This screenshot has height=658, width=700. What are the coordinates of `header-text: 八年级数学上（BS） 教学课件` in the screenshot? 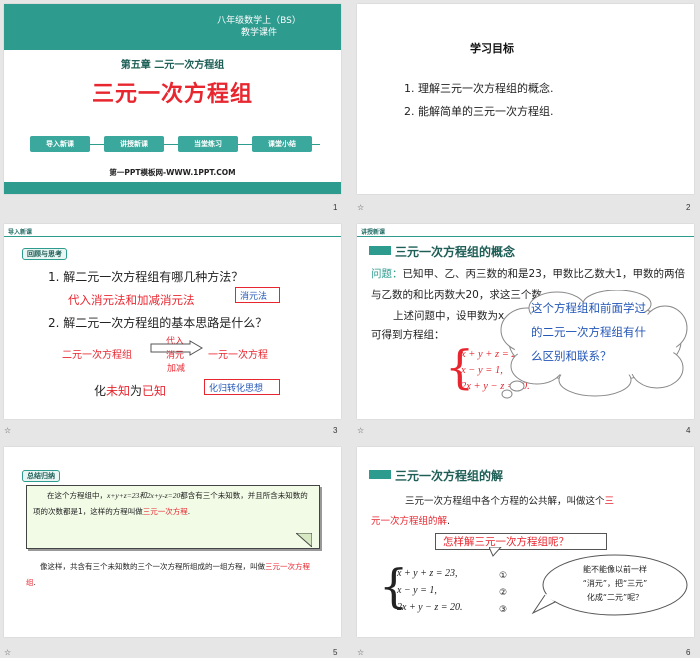 It's located at (259, 27).